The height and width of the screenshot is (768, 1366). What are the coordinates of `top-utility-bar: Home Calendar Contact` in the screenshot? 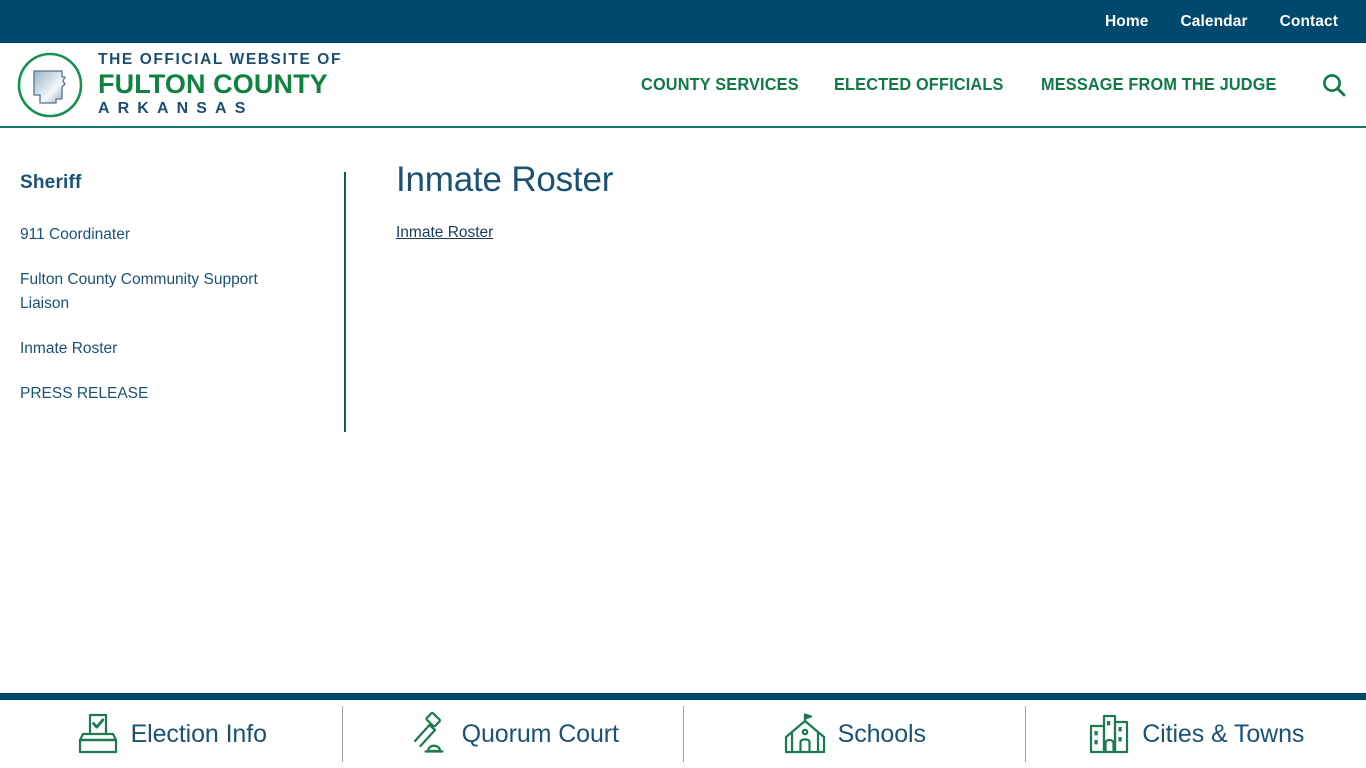 It's located at (683, 21).